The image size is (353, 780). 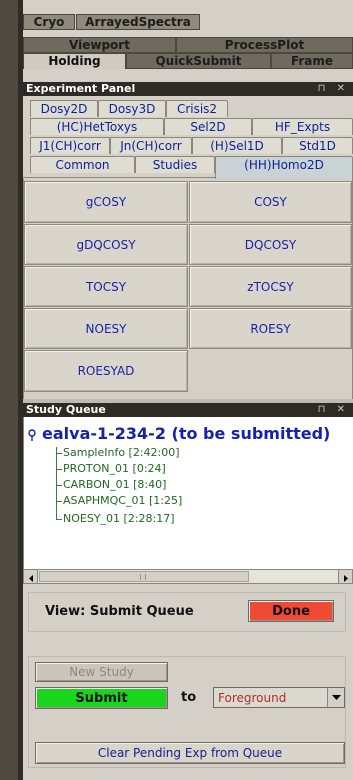 I want to click on queue-item-sampleinfo: SampleInfo [2:42:00], so click(x=121, y=452).